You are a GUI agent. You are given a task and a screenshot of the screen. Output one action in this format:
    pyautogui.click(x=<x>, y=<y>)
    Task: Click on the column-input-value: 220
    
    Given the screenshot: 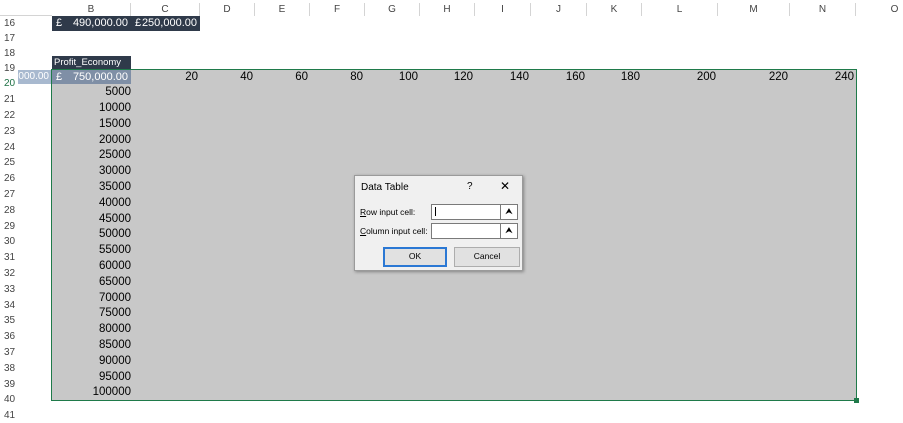 What is the action you would take?
    pyautogui.click(x=753, y=77)
    